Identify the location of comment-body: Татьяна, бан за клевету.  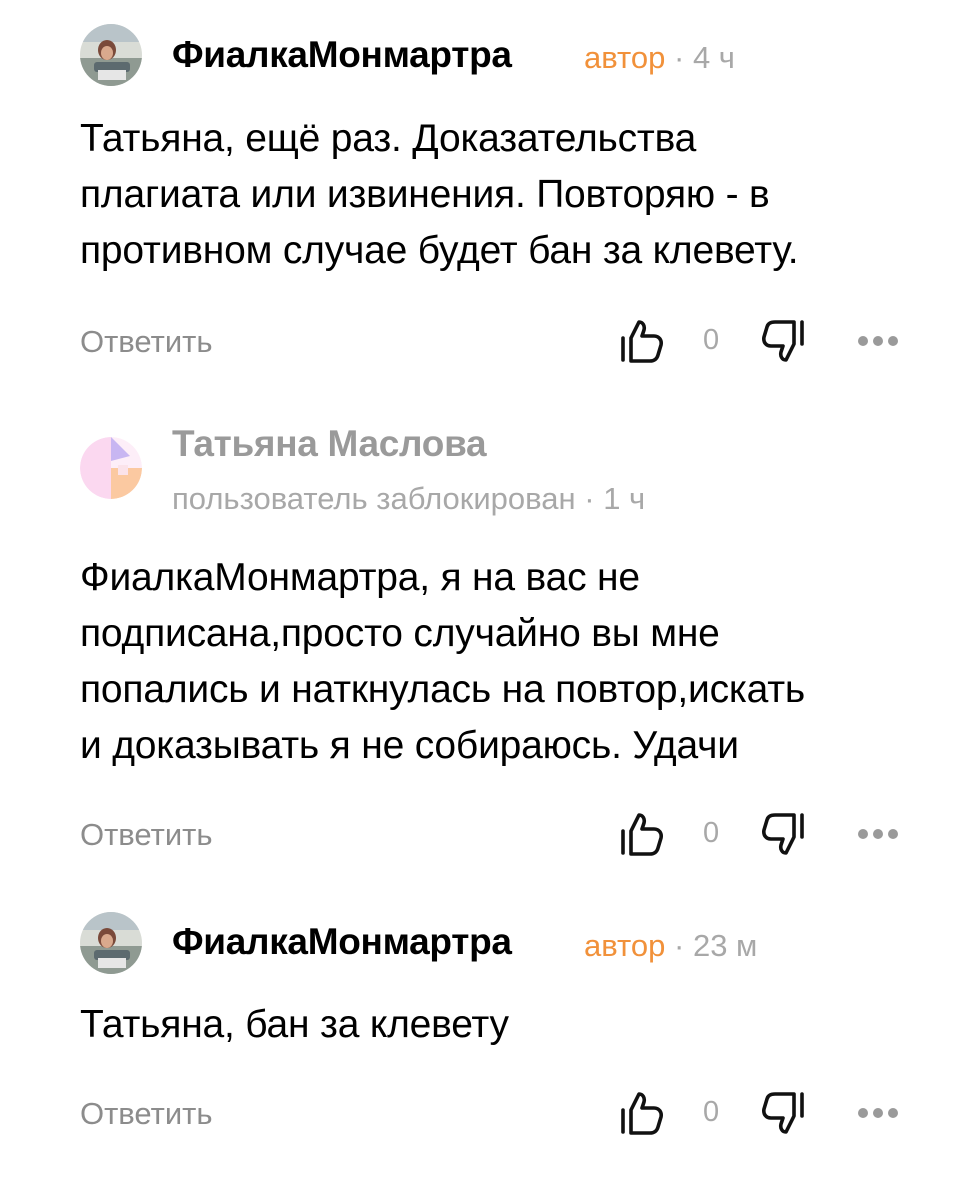
(495, 1025).